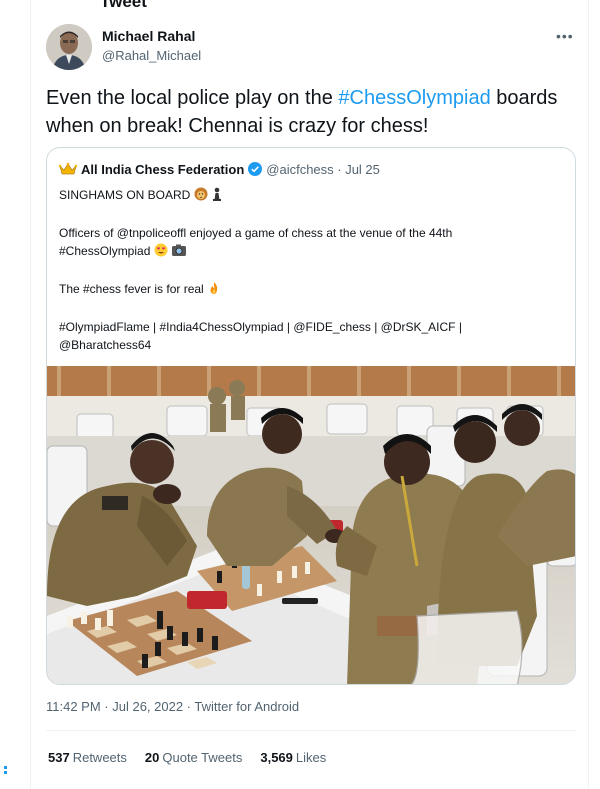  I want to click on divider, so click(311, 730).